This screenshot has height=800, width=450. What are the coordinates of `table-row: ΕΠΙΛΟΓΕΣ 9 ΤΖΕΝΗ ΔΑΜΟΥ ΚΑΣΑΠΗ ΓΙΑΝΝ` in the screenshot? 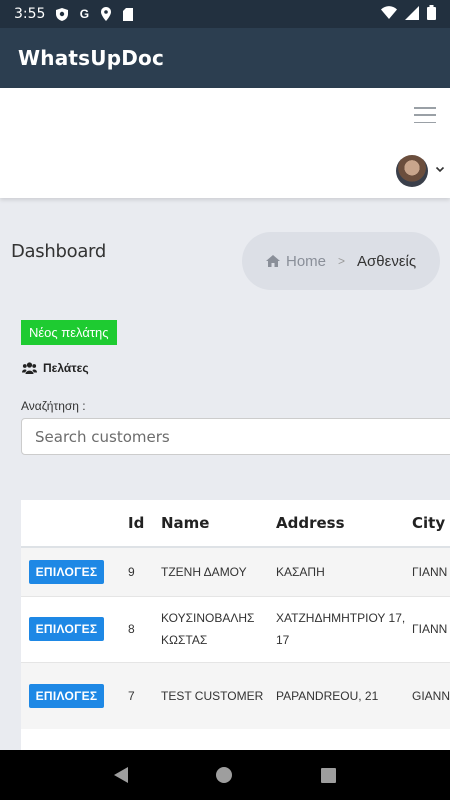 It's located at (235, 571).